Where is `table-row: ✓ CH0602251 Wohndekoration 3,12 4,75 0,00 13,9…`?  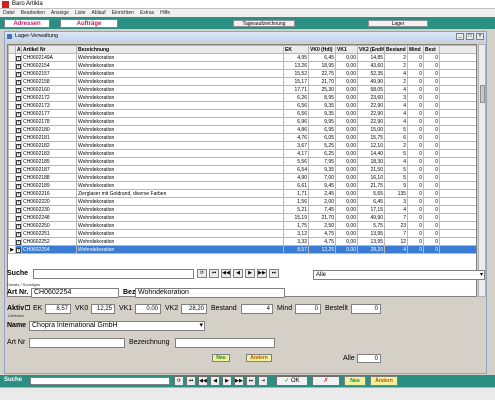 table-row: ✓ CH0602251 Wohndekoration 3,12 4,75 0,00 13,9… is located at coordinates (242, 233).